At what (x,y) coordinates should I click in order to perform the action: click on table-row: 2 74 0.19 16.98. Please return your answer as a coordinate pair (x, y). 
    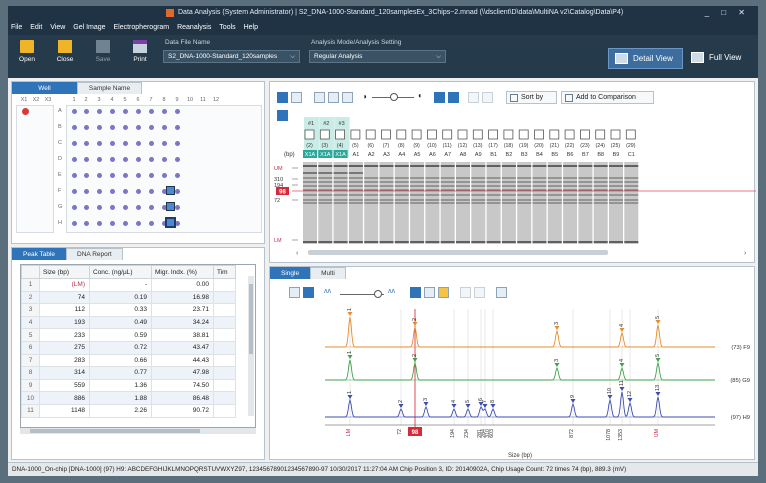
    Looking at the image, I should click on (128, 297).